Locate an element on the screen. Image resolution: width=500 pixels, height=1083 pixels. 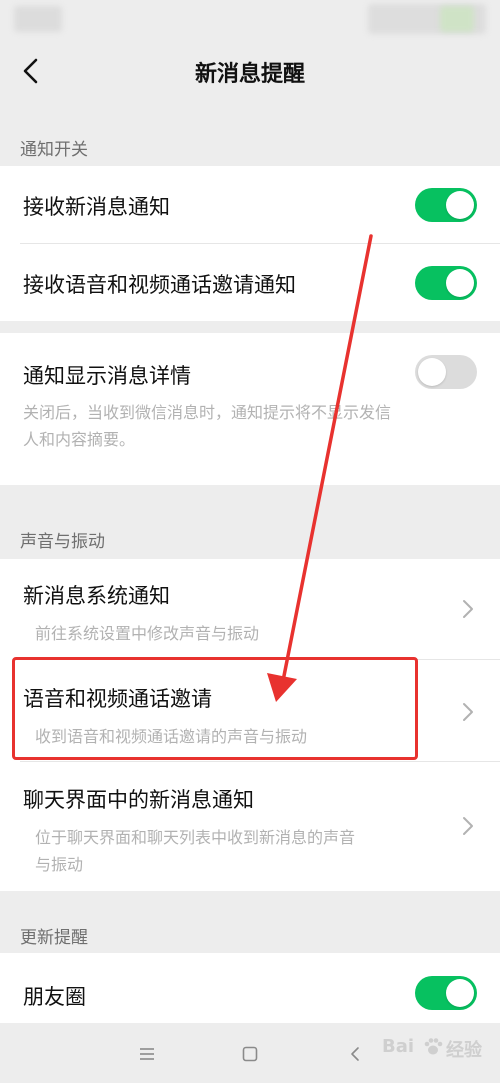
baidu-jingyan-watermark: Bai 经验 is located at coordinates (438, 1050).